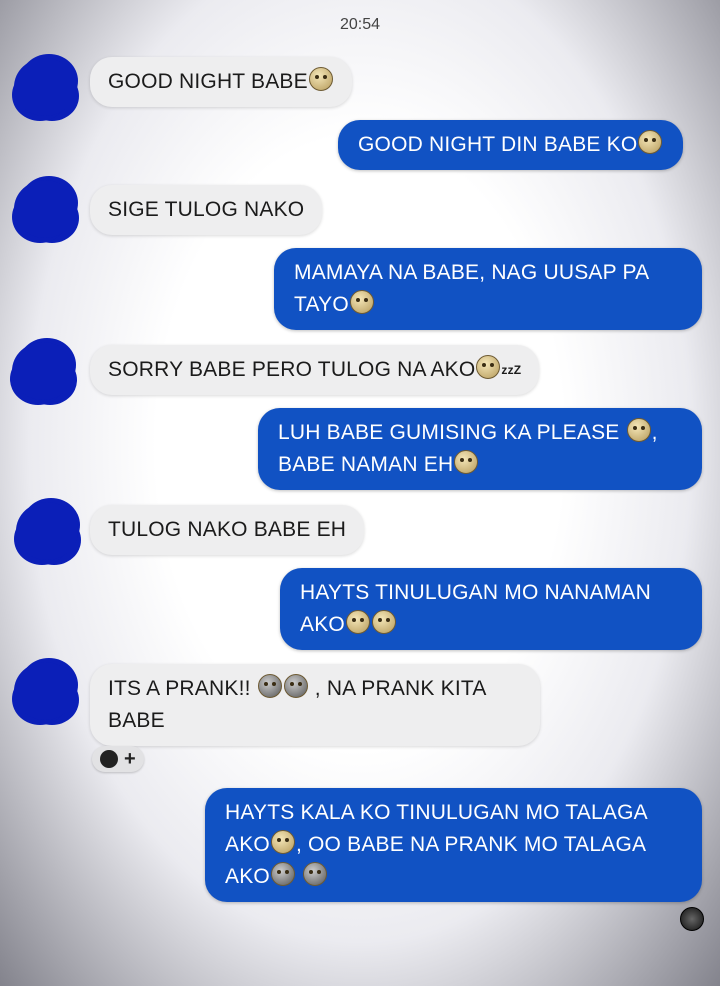 This screenshot has width=720, height=986. I want to click on message-text: GOOD NIGHT BABE, so click(208, 81).